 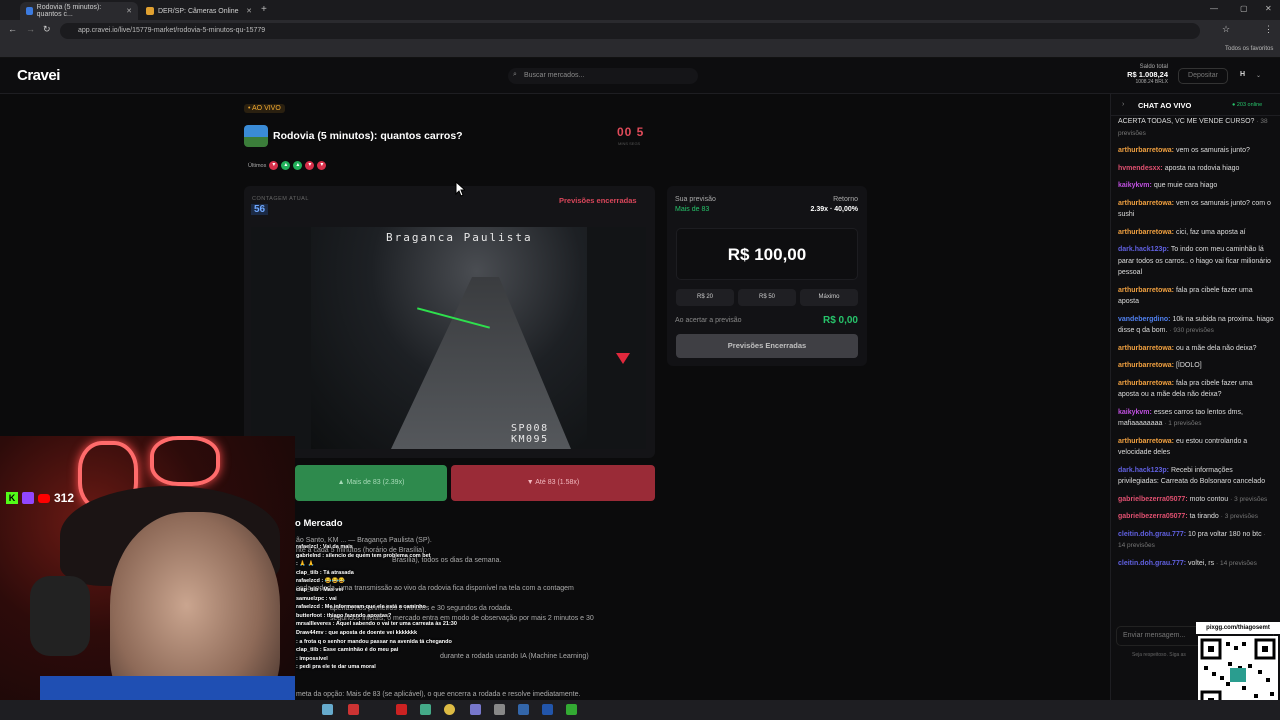 I want to click on forward-icon: →, so click(x=30, y=29).